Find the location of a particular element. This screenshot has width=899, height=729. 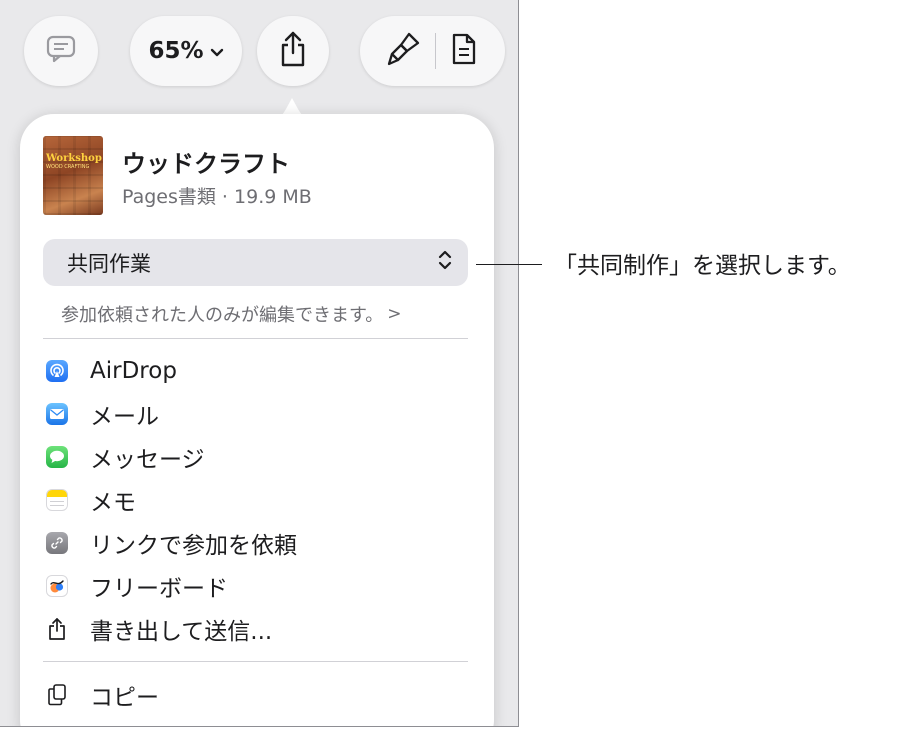

paintbrush-icon is located at coordinates (404, 51).